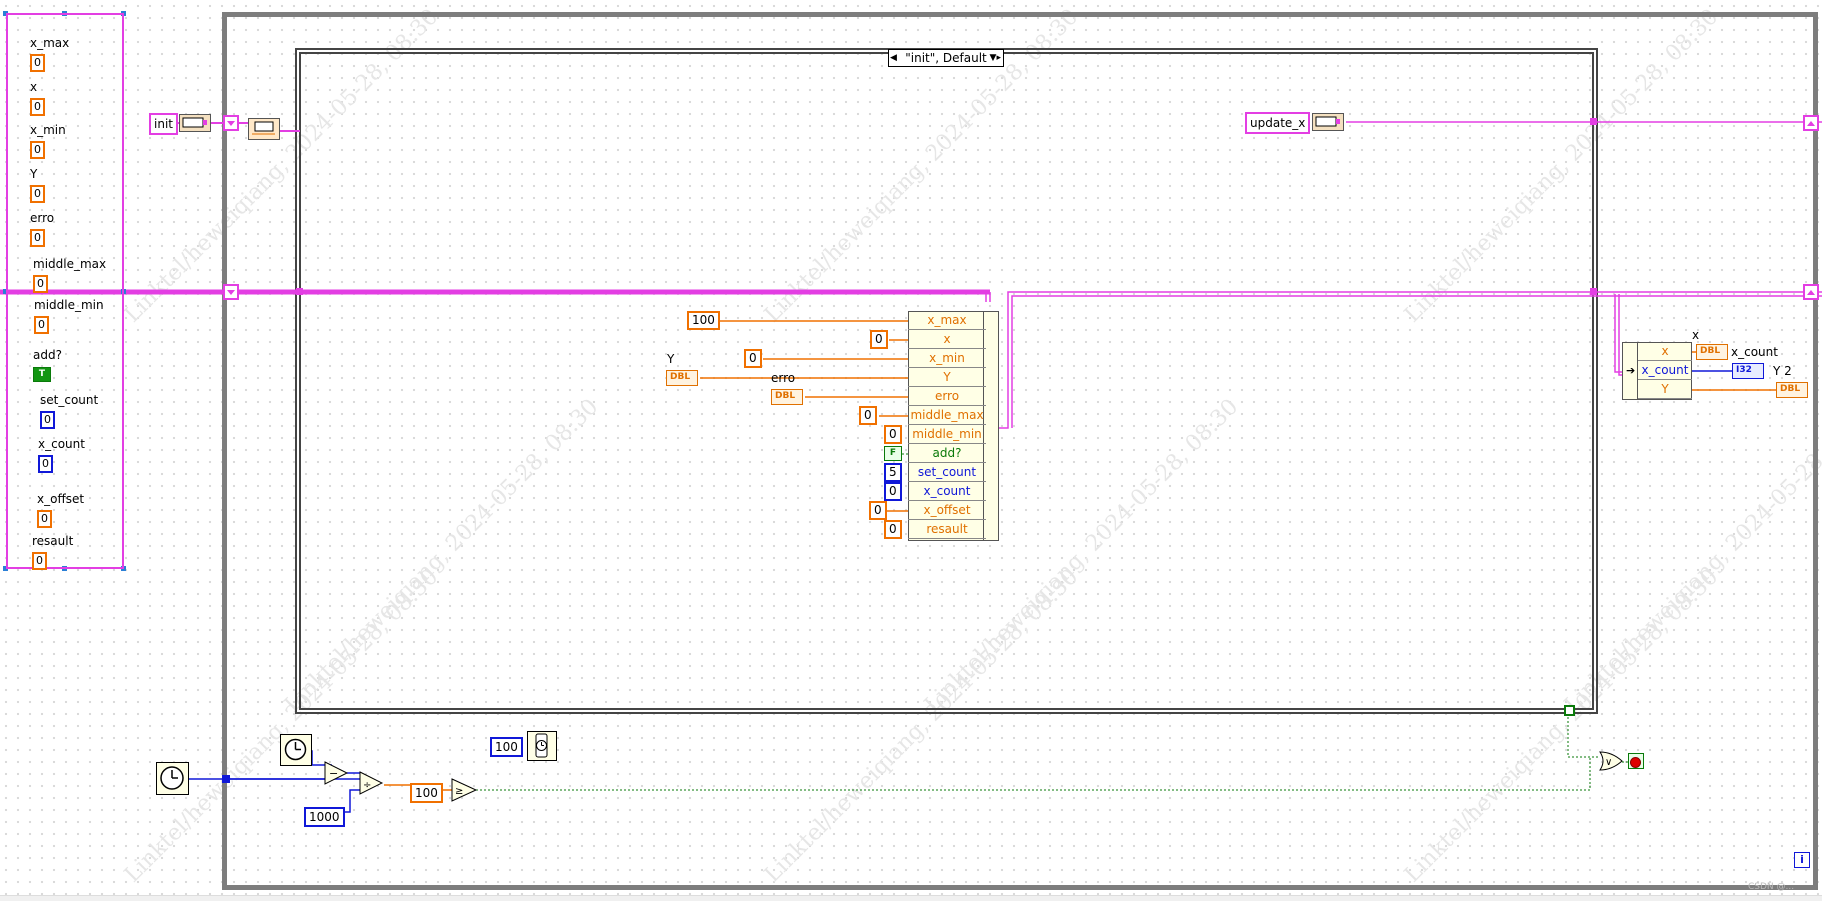  Describe the element at coordinates (70, 264) in the screenshot. I see `cluster-item-label: middle_max` at that location.